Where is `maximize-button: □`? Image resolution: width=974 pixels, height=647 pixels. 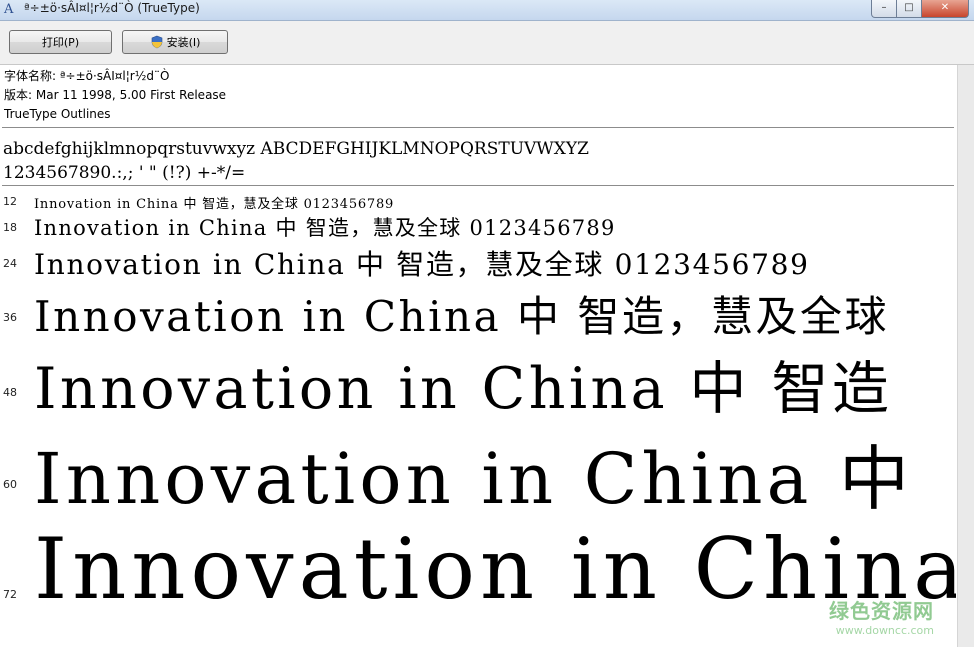
maximize-button: □ is located at coordinates (909, 9).